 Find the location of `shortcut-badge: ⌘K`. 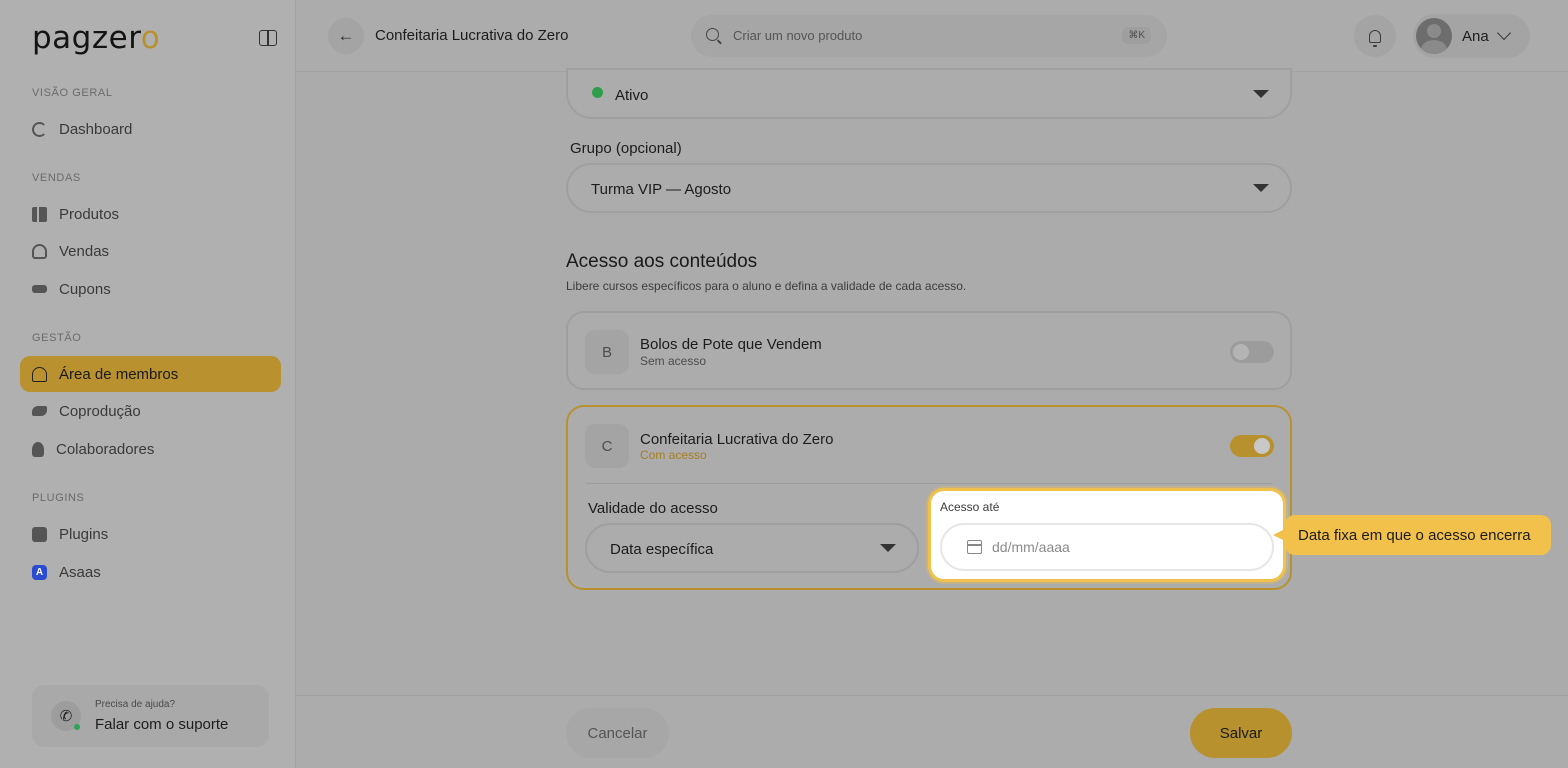

shortcut-badge: ⌘K is located at coordinates (1136, 35).